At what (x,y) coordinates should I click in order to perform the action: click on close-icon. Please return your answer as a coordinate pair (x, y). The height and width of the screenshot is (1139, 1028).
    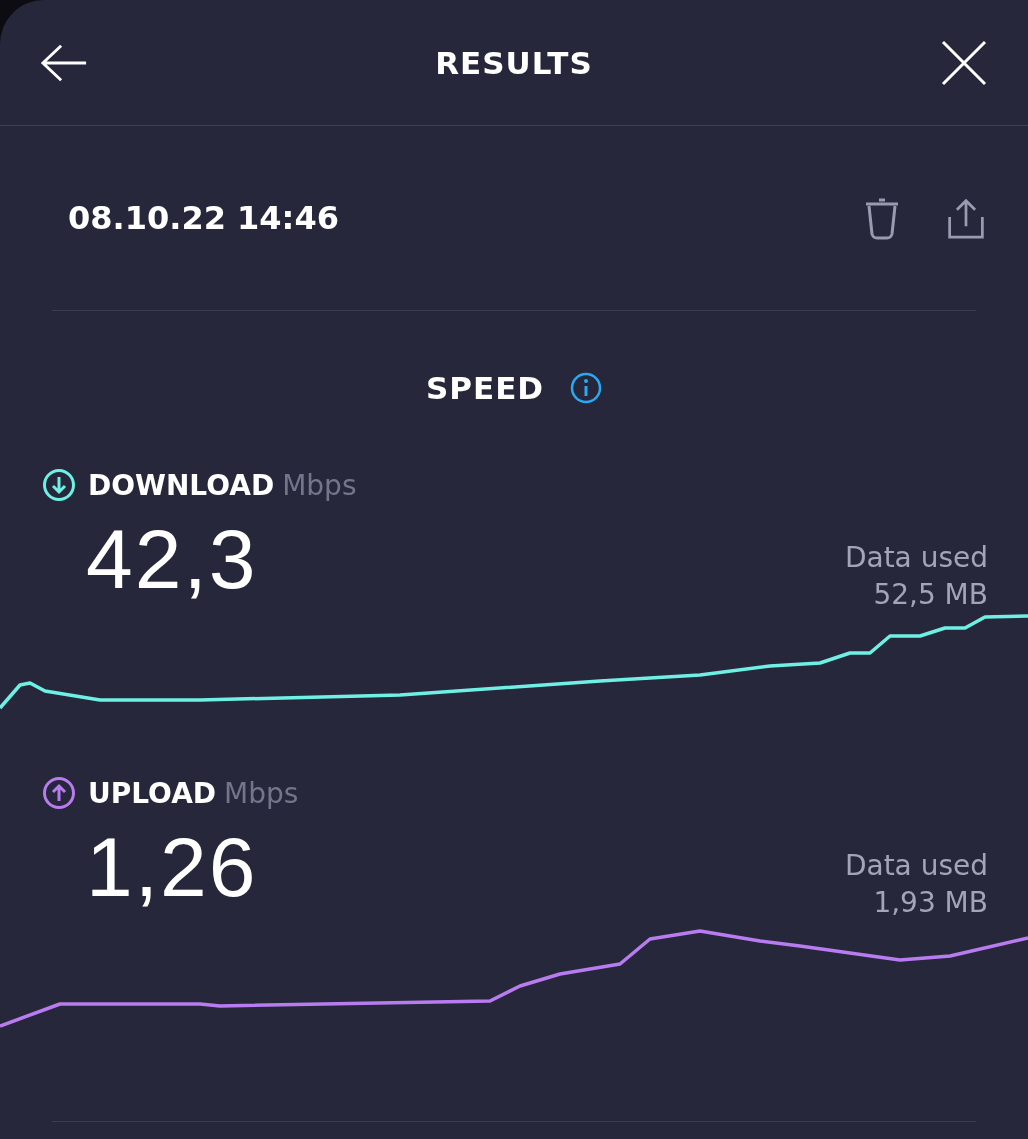
    Looking at the image, I should click on (964, 62).